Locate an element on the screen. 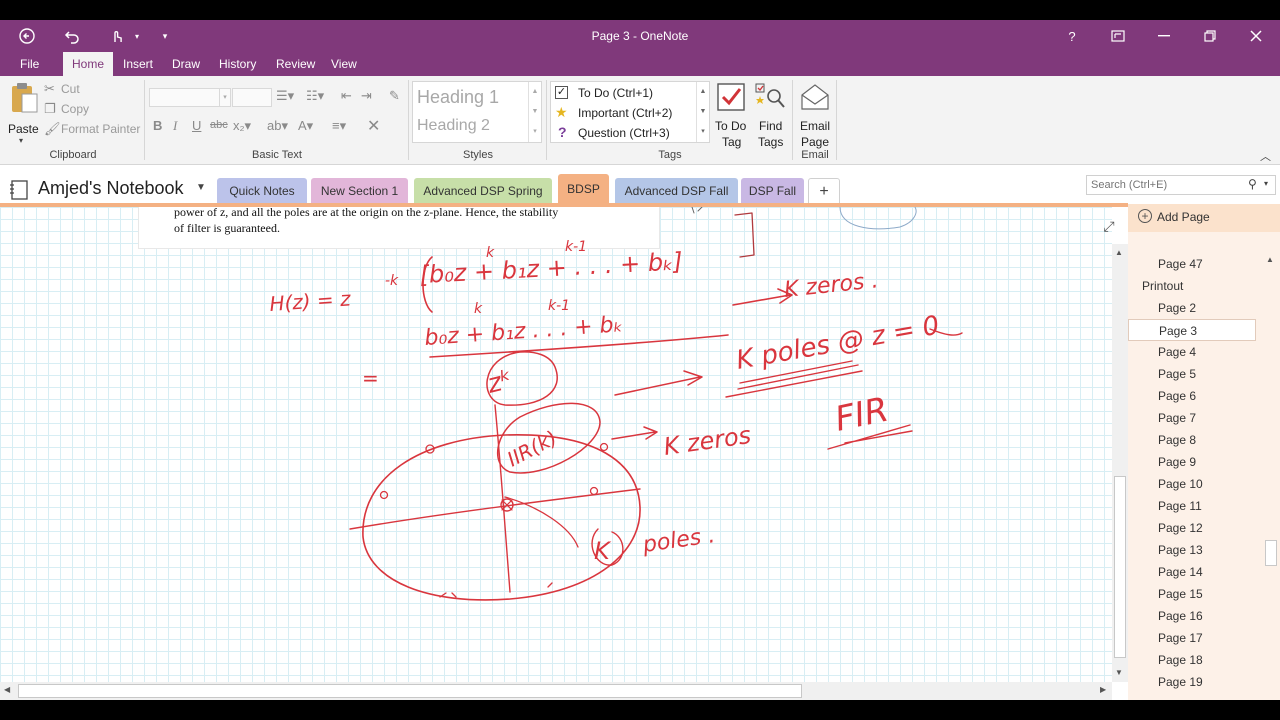 The width and height of the screenshot is (1280, 720). search-box: ⚲ ▾ is located at coordinates (1181, 185).